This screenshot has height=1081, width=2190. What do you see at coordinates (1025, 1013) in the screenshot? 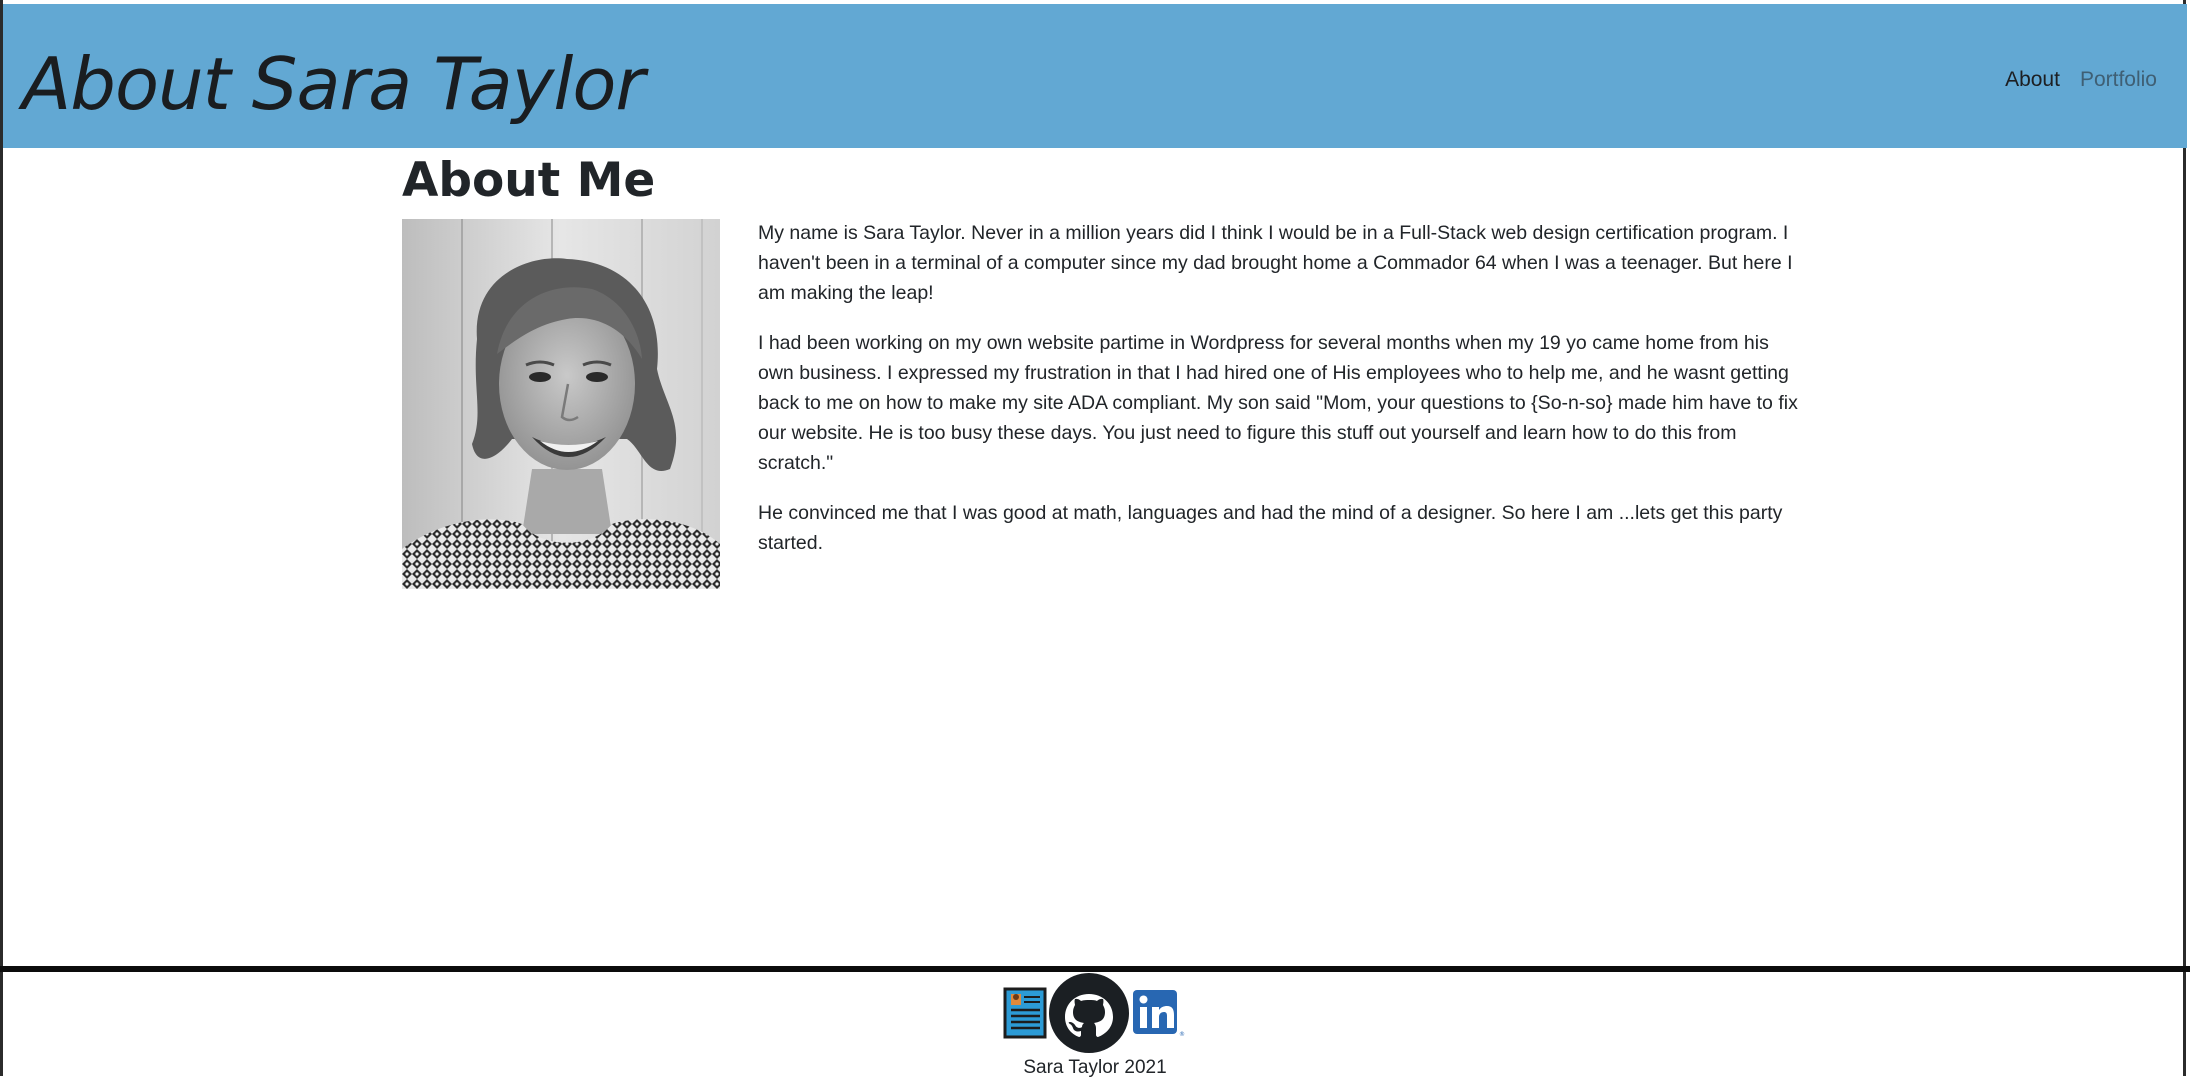
I see `resume-icon` at bounding box center [1025, 1013].